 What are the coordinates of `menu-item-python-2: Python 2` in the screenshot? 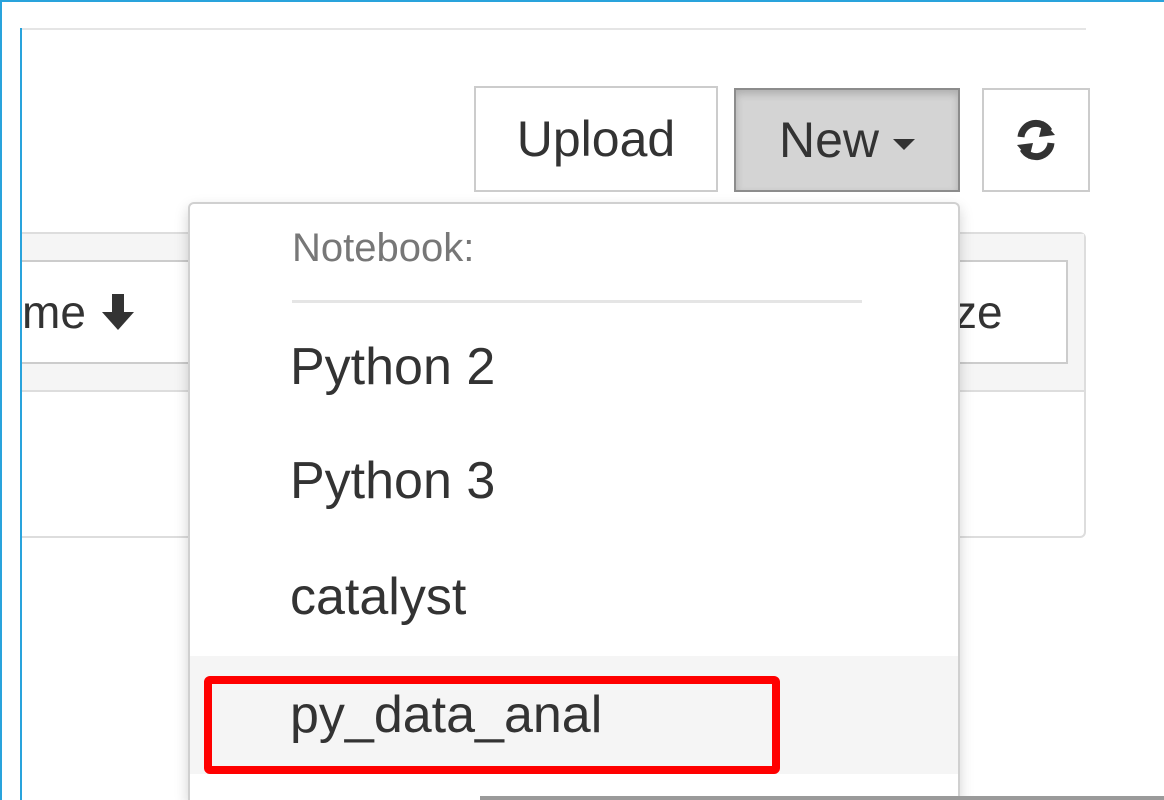 It's located at (574, 367).